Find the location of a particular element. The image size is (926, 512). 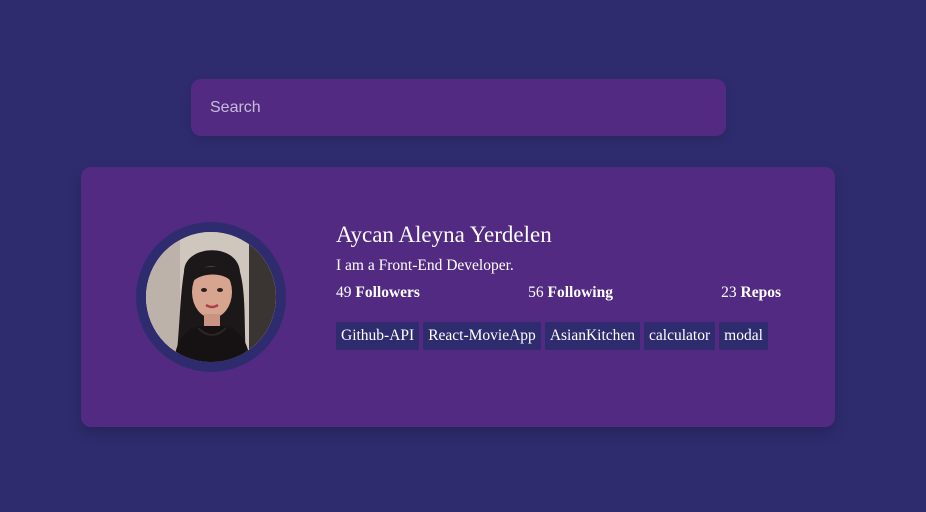

search-input is located at coordinates (458, 107).